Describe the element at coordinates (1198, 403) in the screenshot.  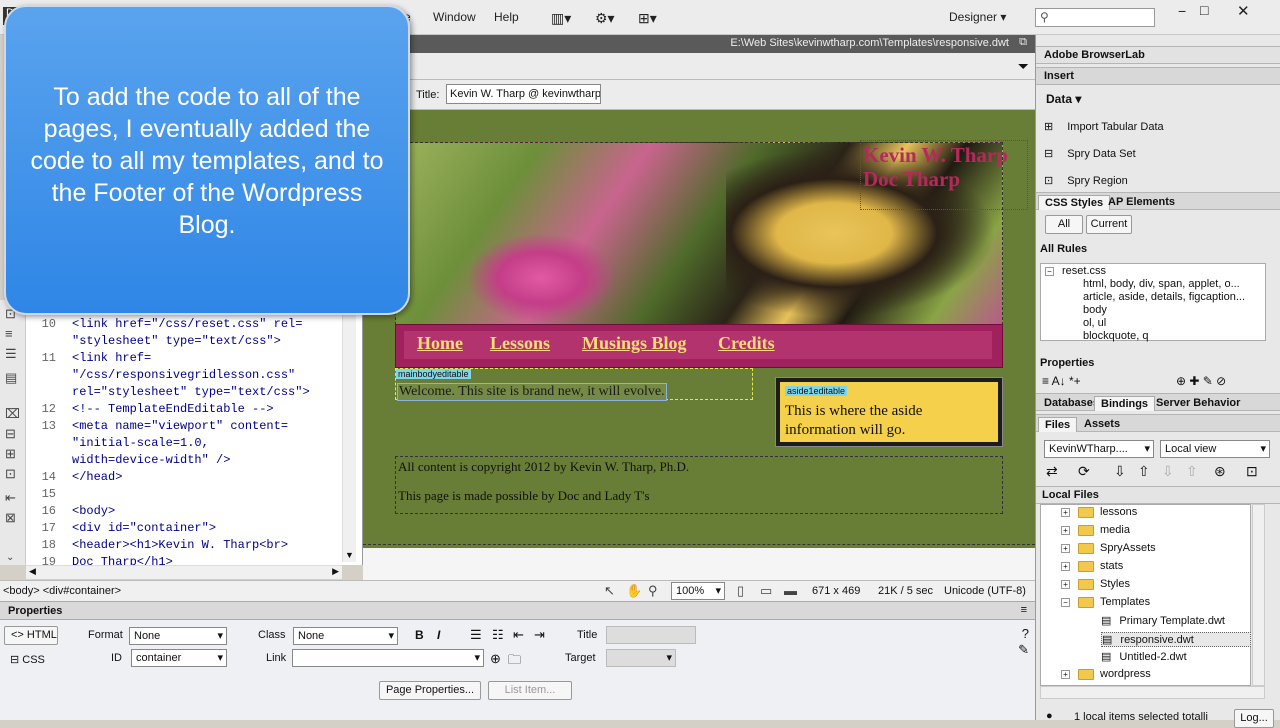
I see `tab-server-behaviors: Server Behavior` at that location.